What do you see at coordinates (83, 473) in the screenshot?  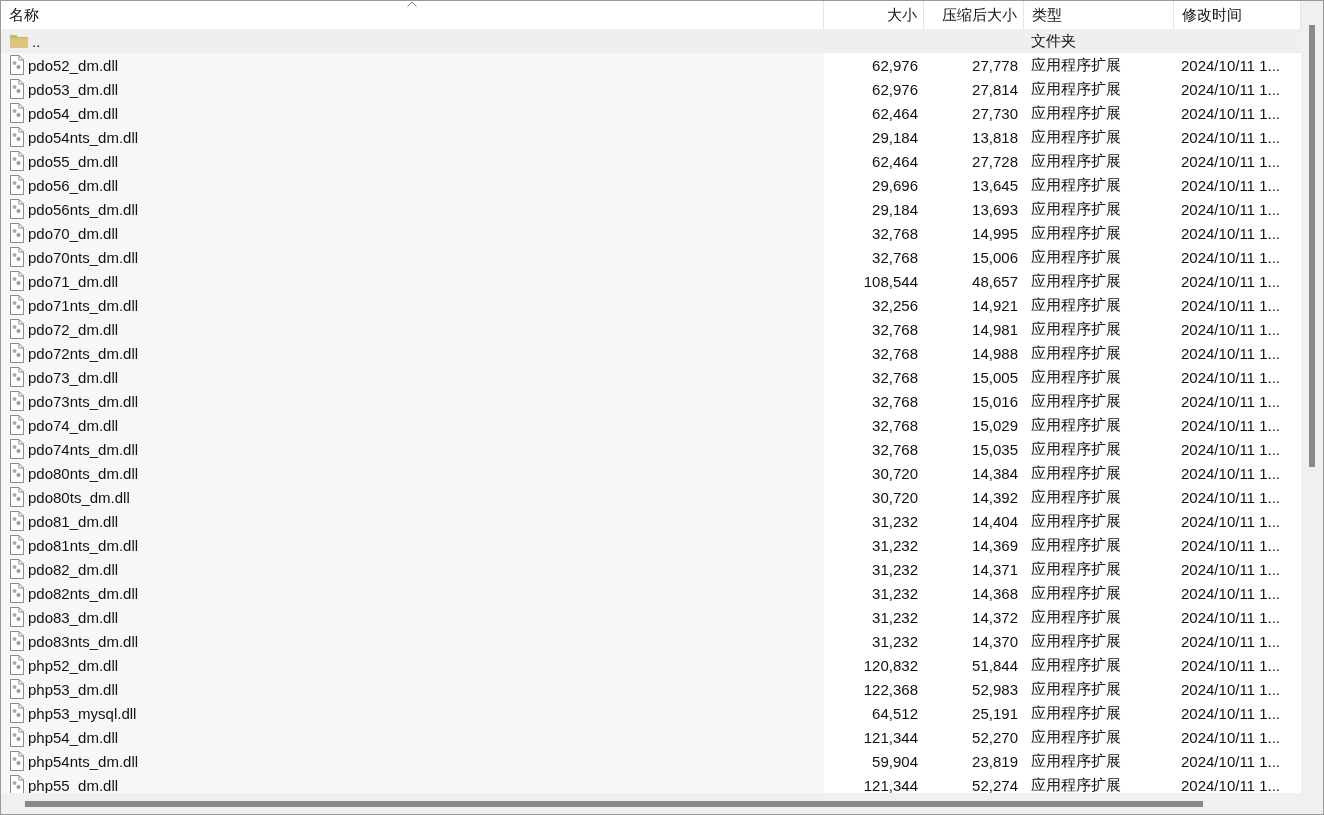 I see `file-name: pdo80nts_dm.dll` at bounding box center [83, 473].